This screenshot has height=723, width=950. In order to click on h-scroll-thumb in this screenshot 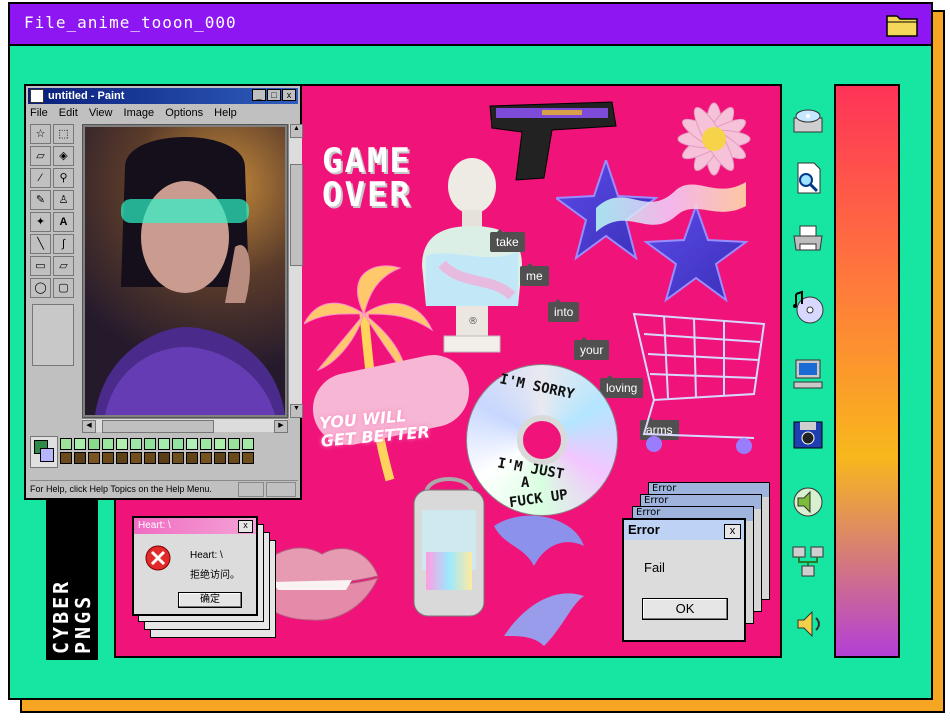, I will do `click(158, 426)`.